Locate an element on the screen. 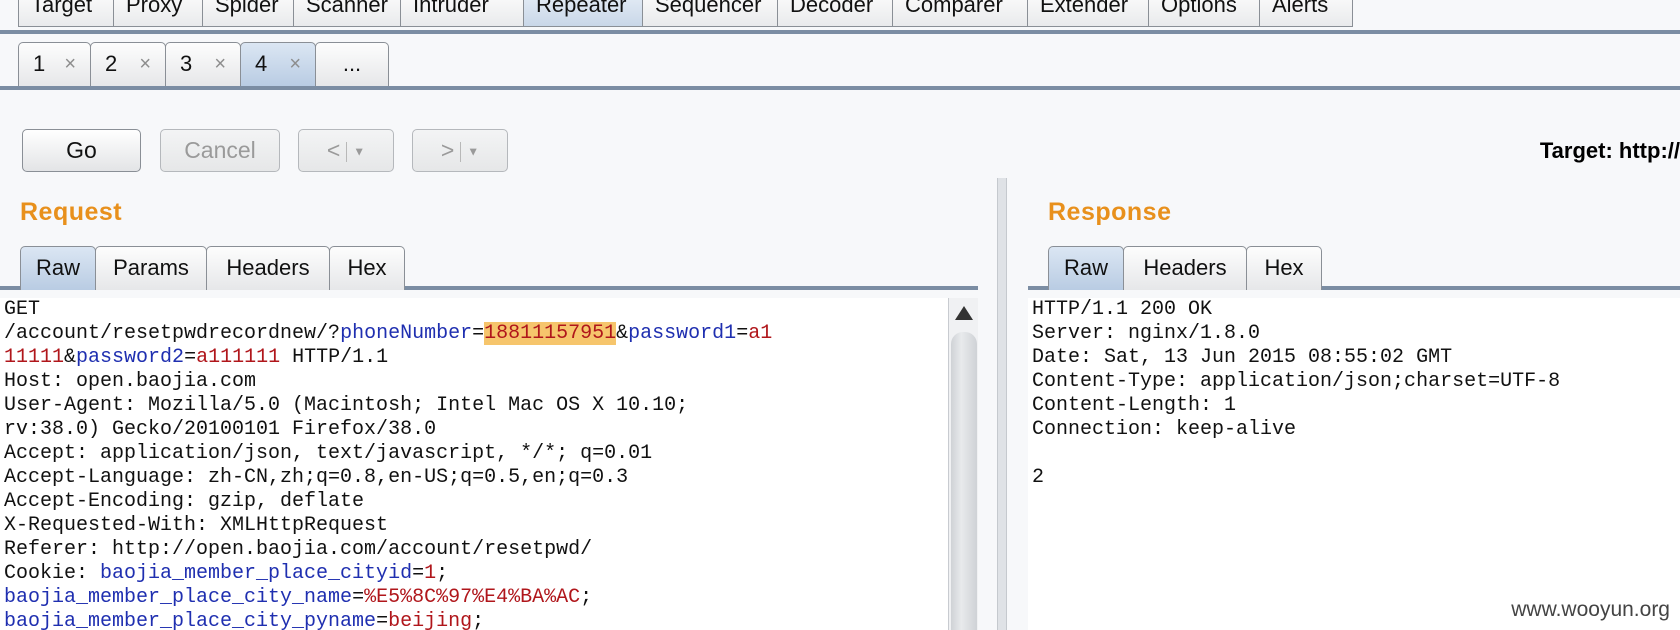  tab-label: Raw is located at coordinates (57, 267).